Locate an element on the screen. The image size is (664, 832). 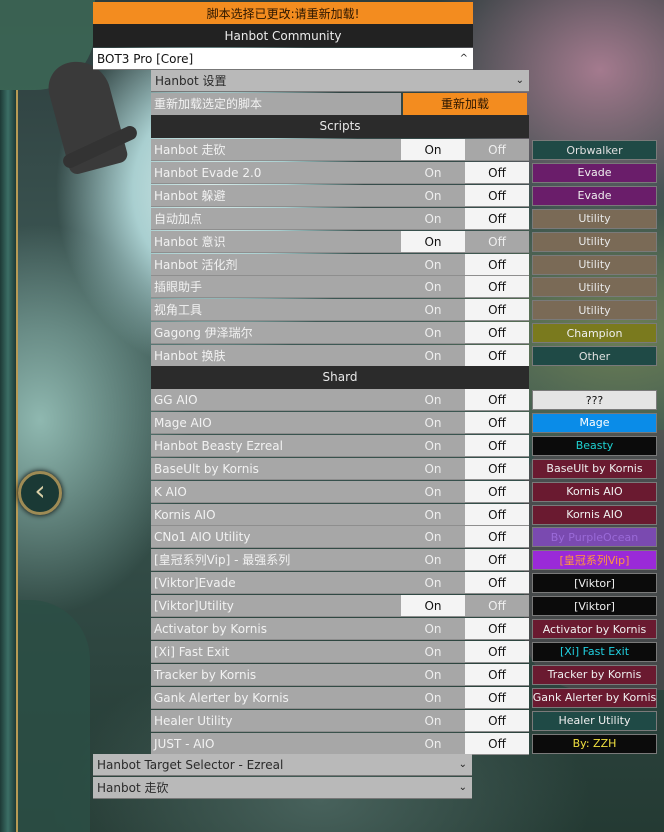
script-name: Hanbot 躲避 is located at coordinates (276, 195).